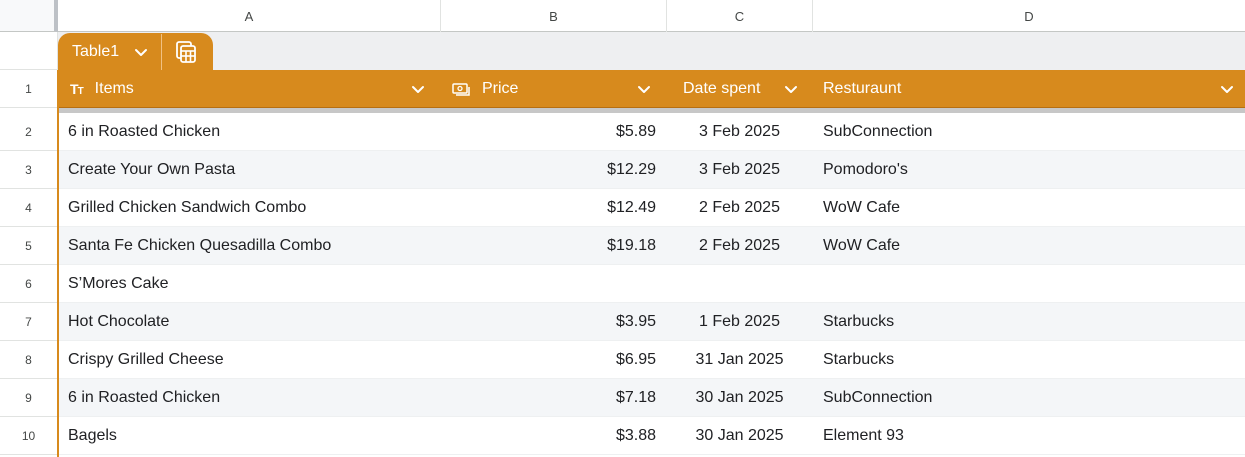 Image resolution: width=1245 pixels, height=457 pixels. Describe the element at coordinates (248, 208) in the screenshot. I see `cell-item: Grilled Chicken Sandwich Combo` at that location.